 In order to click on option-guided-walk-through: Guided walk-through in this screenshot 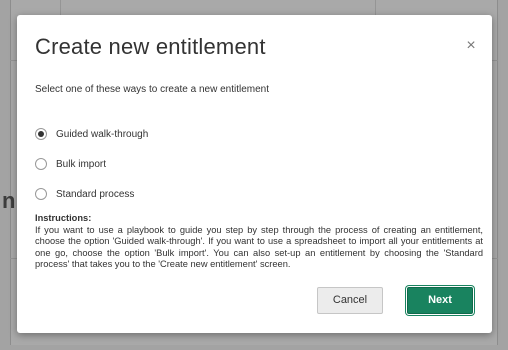, I will do `click(91, 134)`.